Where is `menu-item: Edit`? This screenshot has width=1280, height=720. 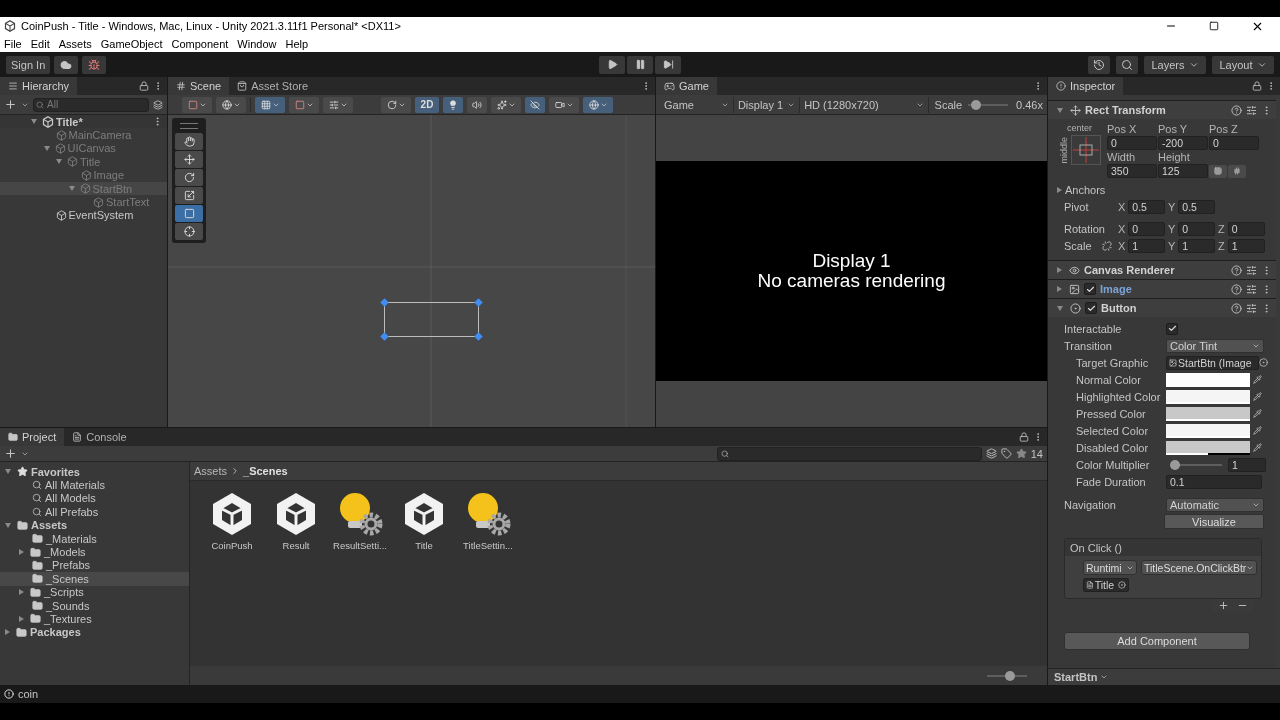
menu-item: Edit is located at coordinates (40, 43).